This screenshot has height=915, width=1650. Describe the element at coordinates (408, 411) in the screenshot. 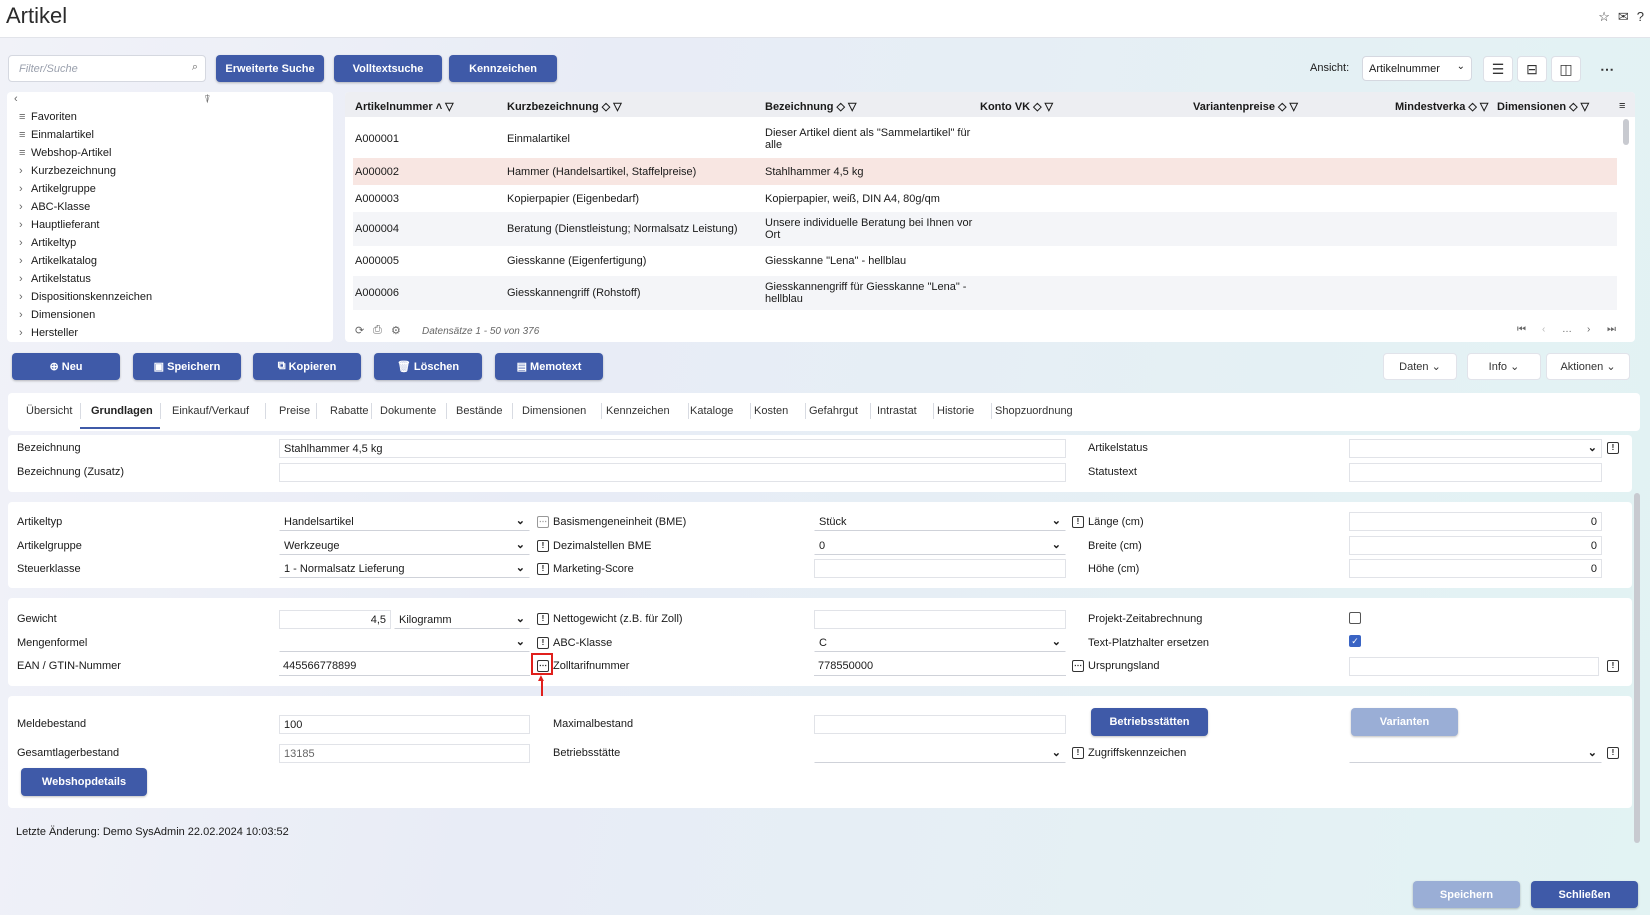

I see `tab-dokumente: Dokumente` at that location.